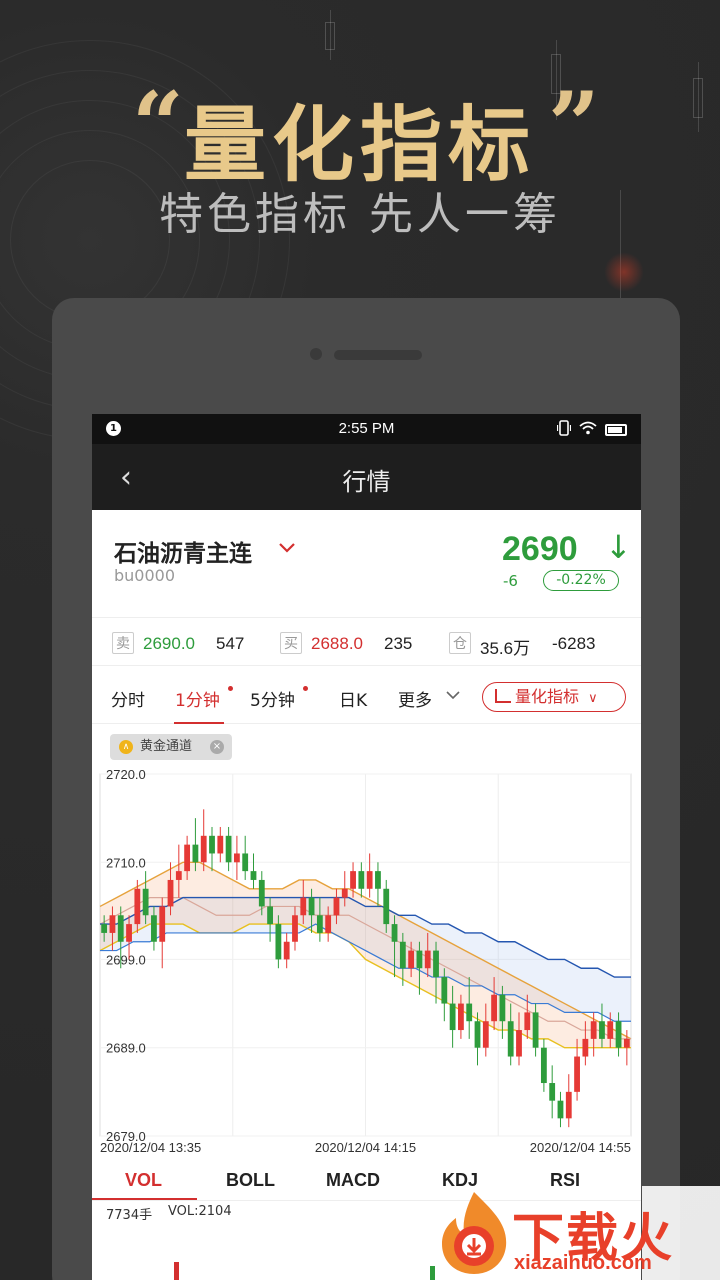 This screenshot has width=720, height=1280. I want to click on chevron-down-icon: ∨, so click(593, 698).